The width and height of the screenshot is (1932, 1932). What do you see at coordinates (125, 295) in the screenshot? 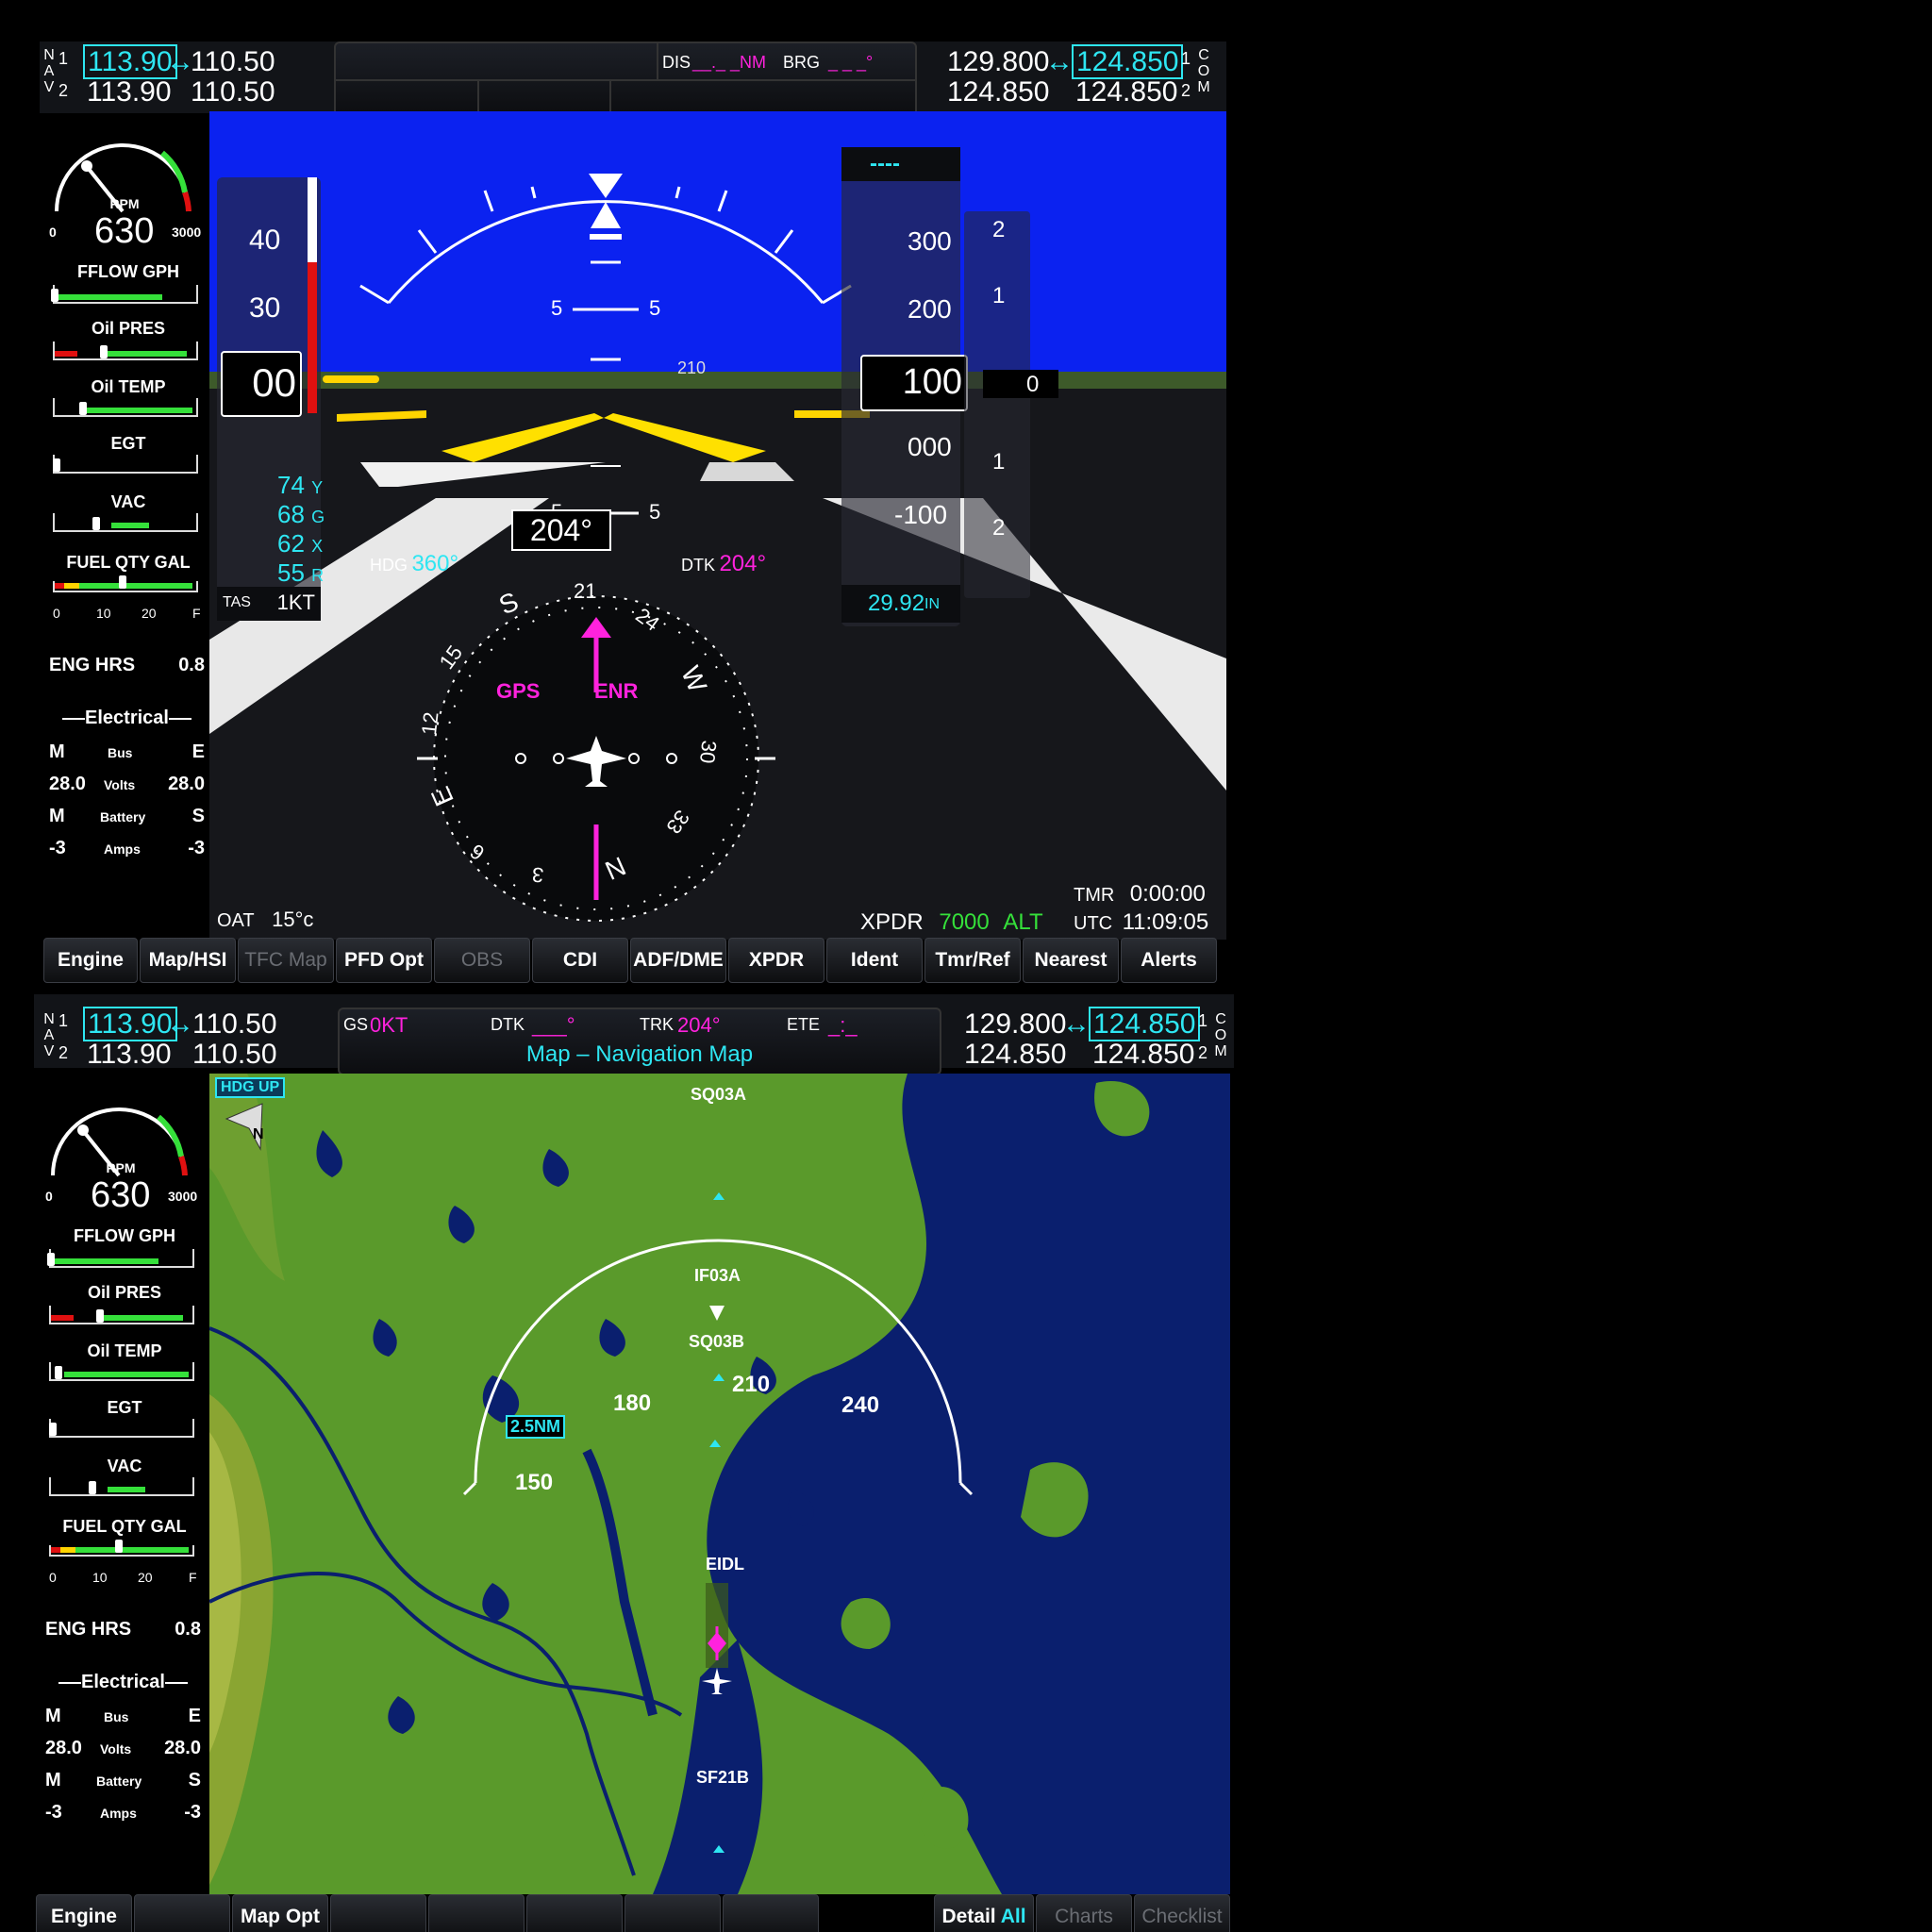
I see `fflow-gauge` at bounding box center [125, 295].